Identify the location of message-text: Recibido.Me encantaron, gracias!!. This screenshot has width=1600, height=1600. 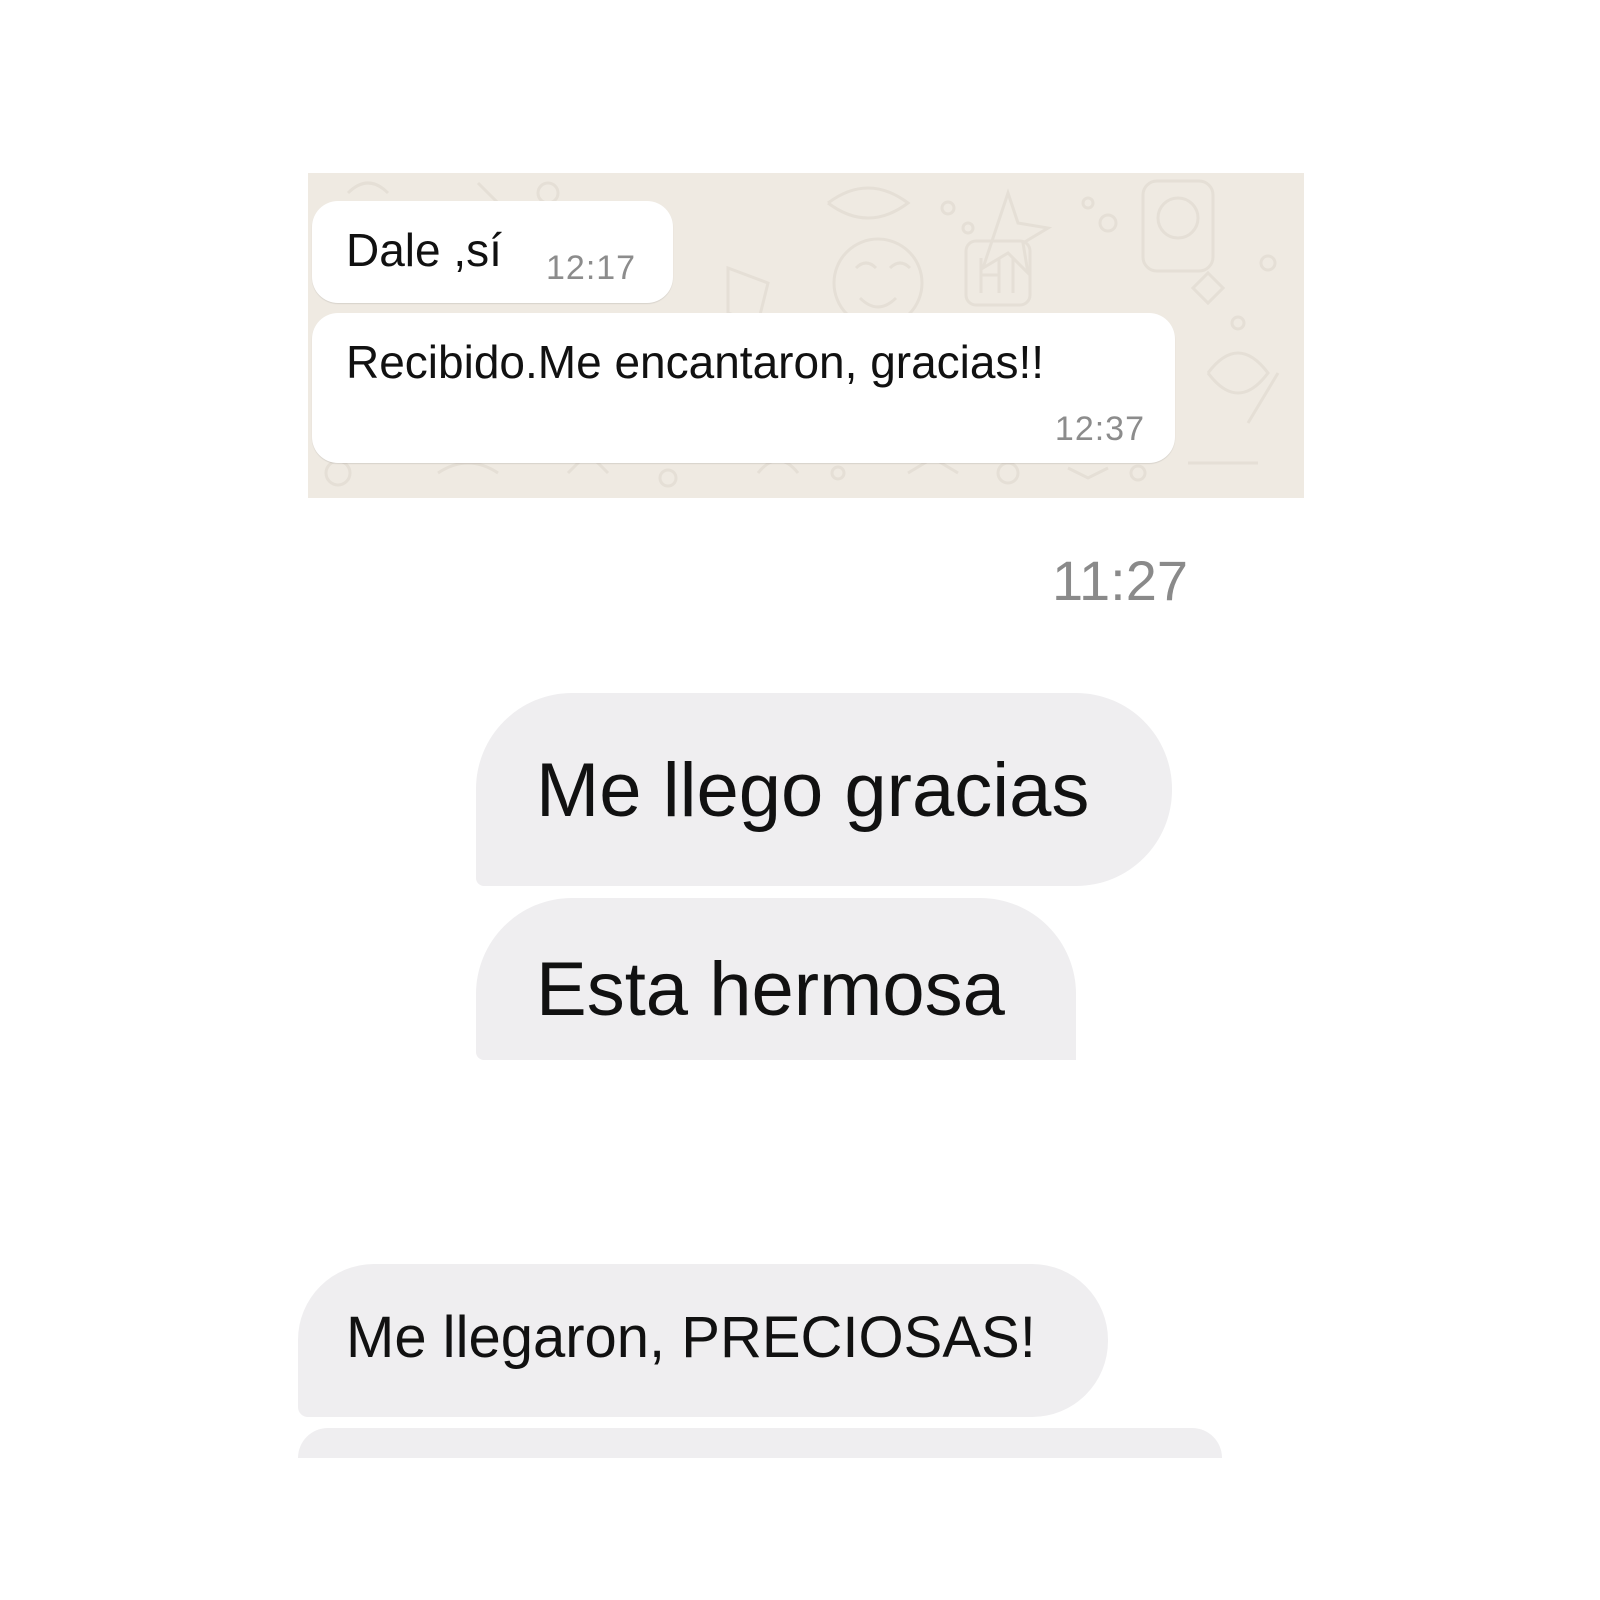
(695, 362).